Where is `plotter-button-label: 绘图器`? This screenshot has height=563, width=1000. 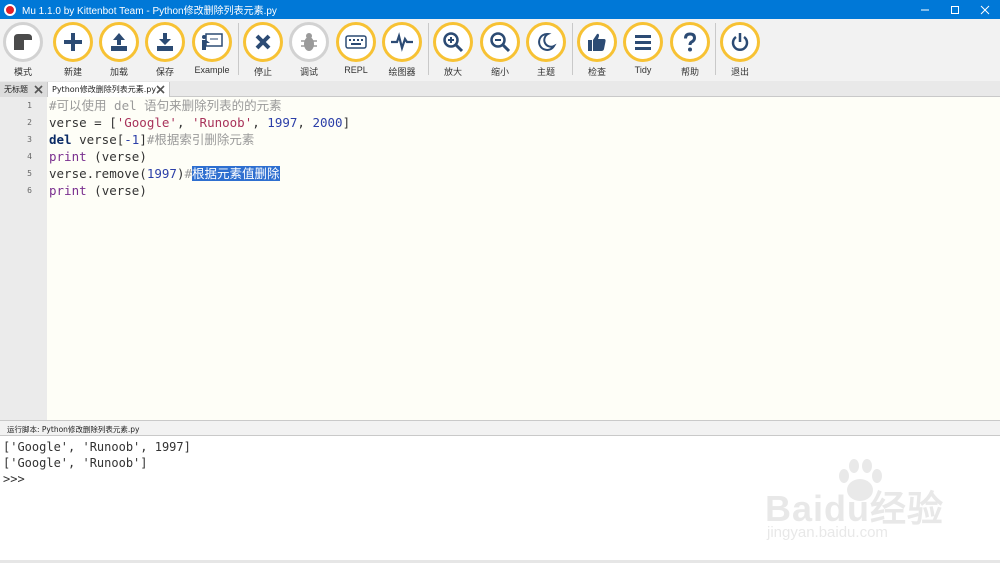
plotter-button-label: 绘图器 is located at coordinates (402, 72).